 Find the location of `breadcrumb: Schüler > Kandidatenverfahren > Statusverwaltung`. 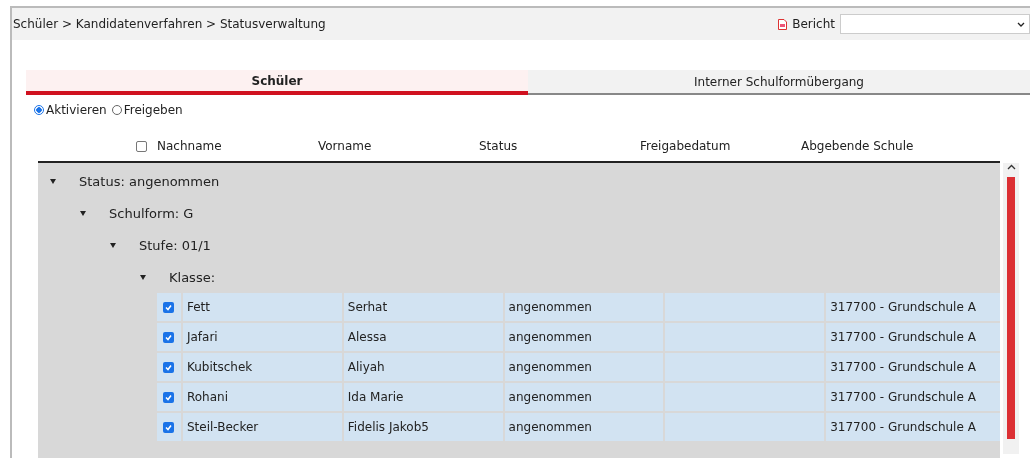

breadcrumb: Schüler > Kandidatenverfahren > Statusverwaltung is located at coordinates (169, 24).